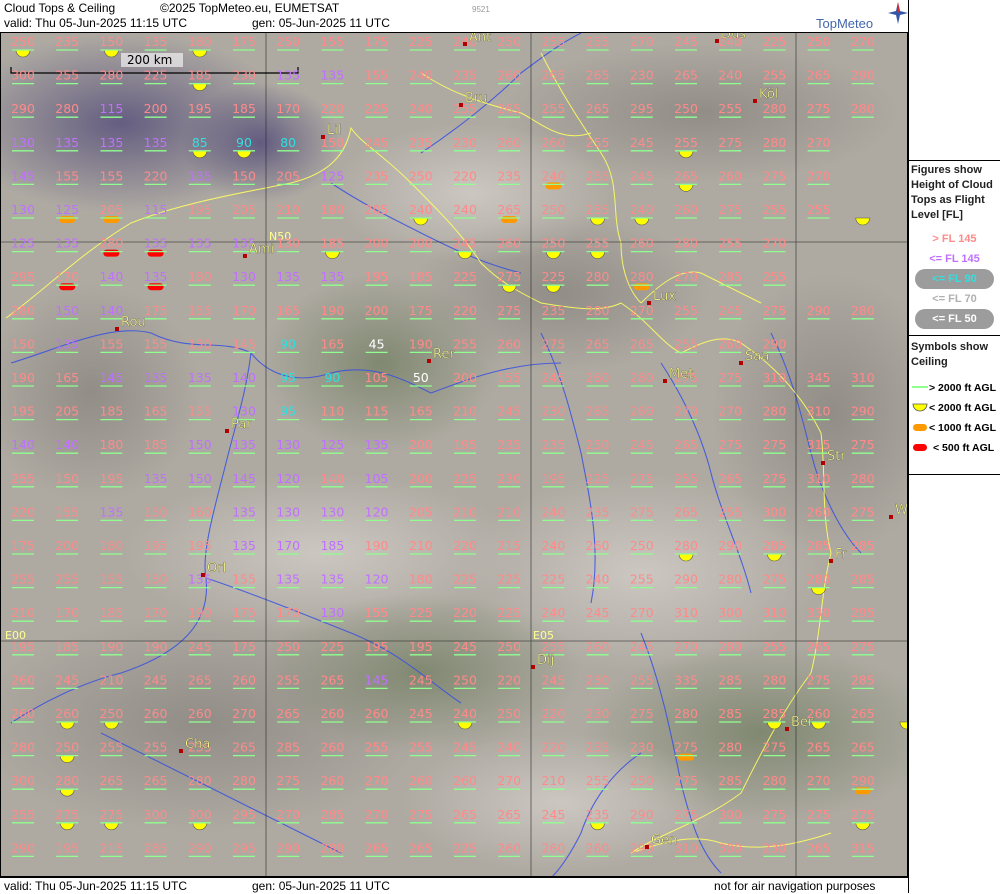 Image resolution: width=1000 pixels, height=894 pixels. What do you see at coordinates (111, 310) in the screenshot?
I see `flight-level-value: 140` at bounding box center [111, 310].